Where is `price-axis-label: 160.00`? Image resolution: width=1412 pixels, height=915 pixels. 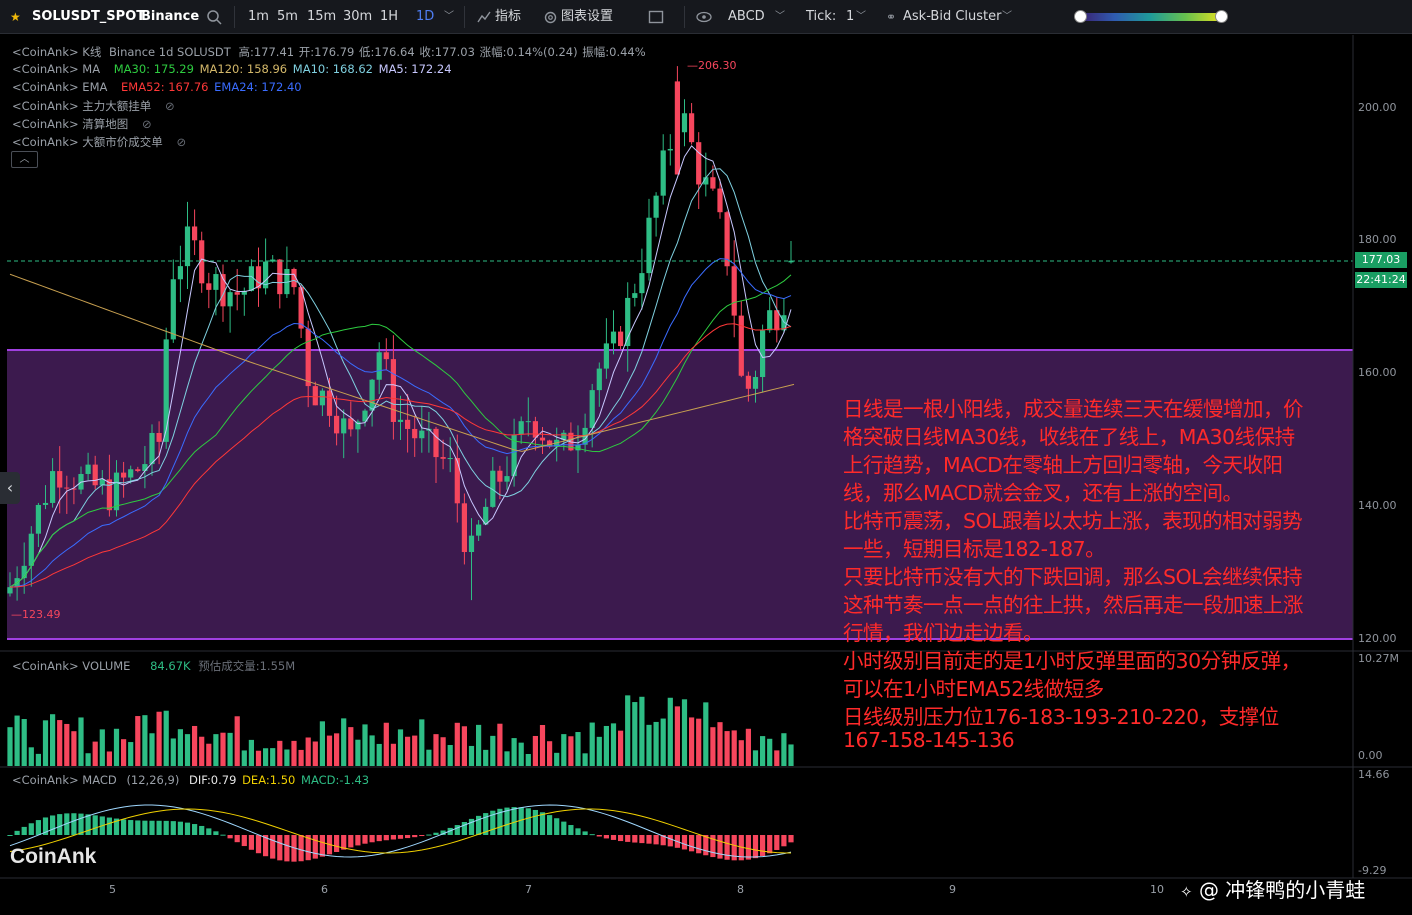 price-axis-label: 160.00 is located at coordinates (1377, 372).